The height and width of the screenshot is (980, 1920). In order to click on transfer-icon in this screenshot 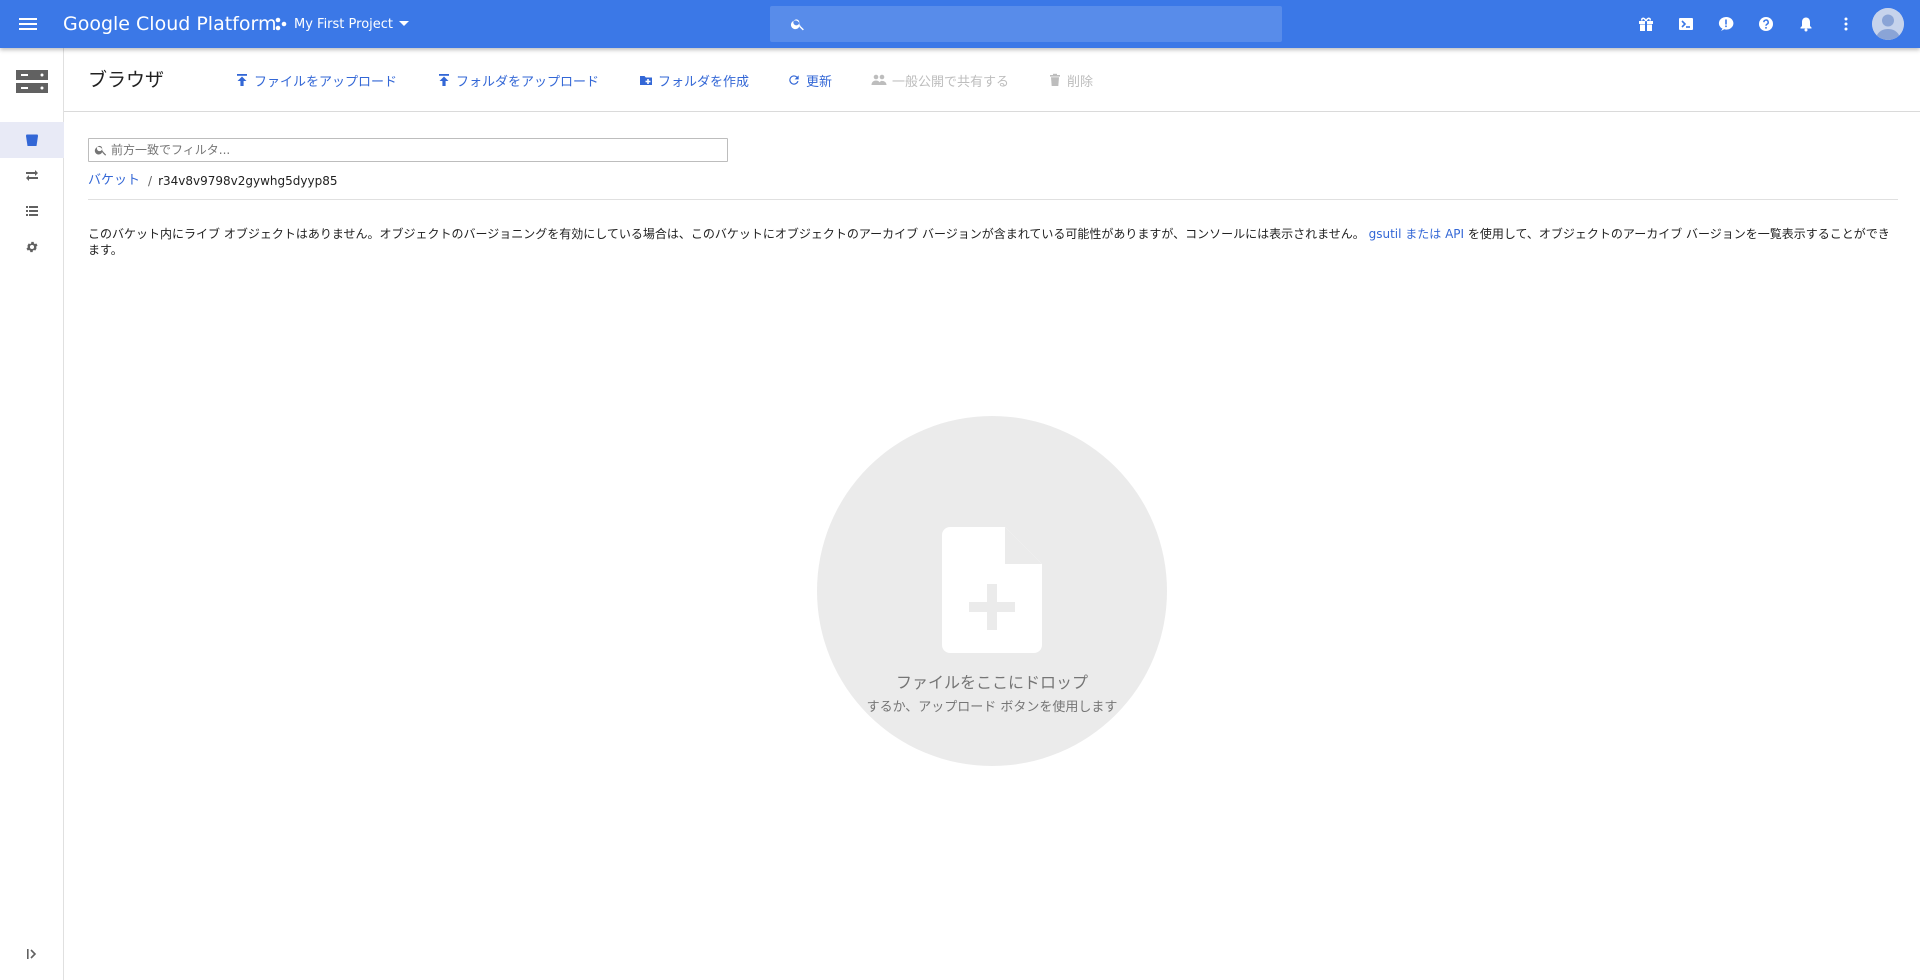, I will do `click(32, 175)`.